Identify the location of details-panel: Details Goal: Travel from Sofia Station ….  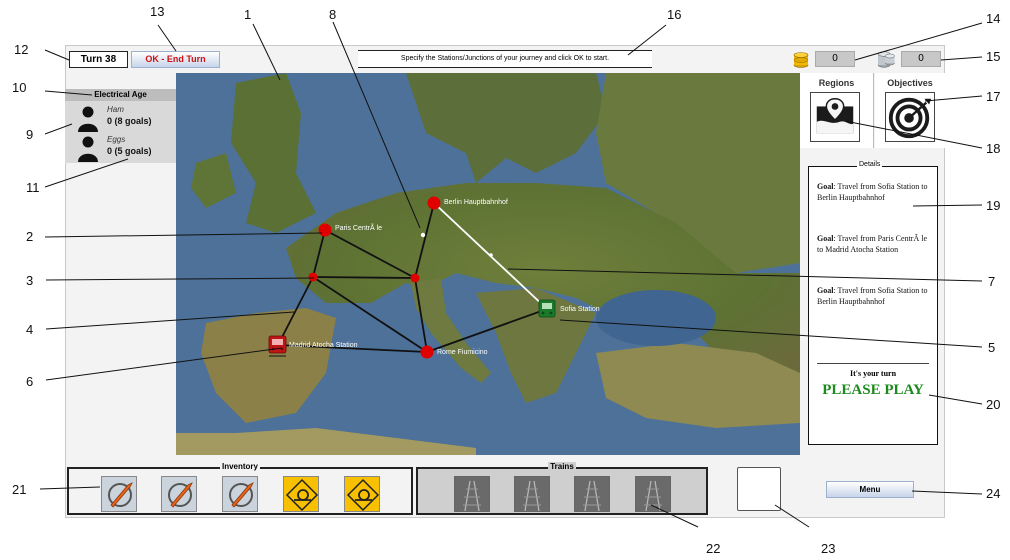
(873, 303).